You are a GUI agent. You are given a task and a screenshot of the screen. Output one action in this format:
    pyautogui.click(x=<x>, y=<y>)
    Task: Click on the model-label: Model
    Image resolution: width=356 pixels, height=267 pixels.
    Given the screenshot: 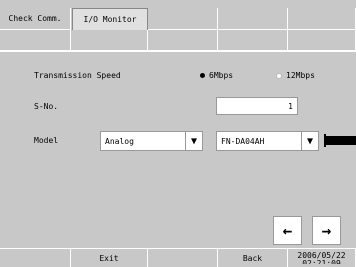 What is the action you would take?
    pyautogui.click(x=46, y=140)
    